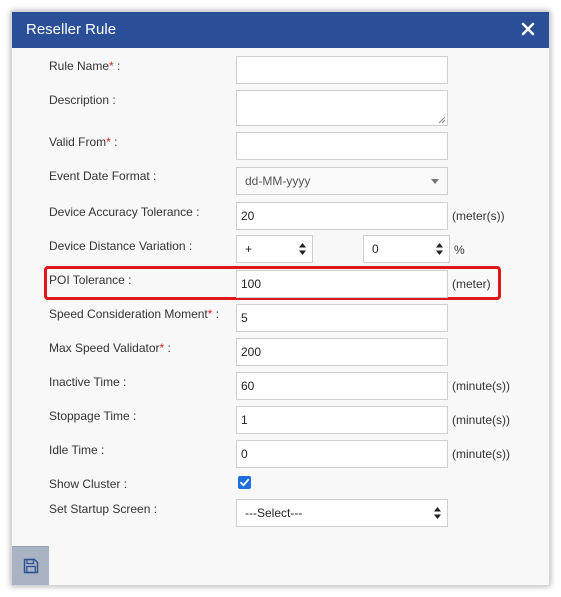 Image resolution: width=561 pixels, height=597 pixels. What do you see at coordinates (471, 284) in the screenshot?
I see `poi-tolerance-unit: (meter)` at bounding box center [471, 284].